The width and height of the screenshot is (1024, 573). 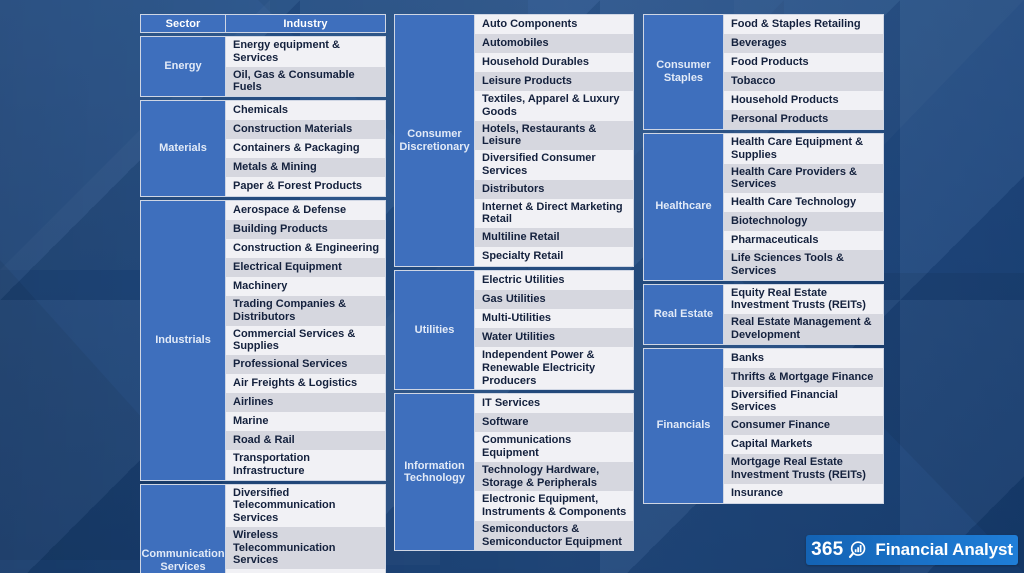 I want to click on industry-row: Paper & Forest Products, so click(x=305, y=186).